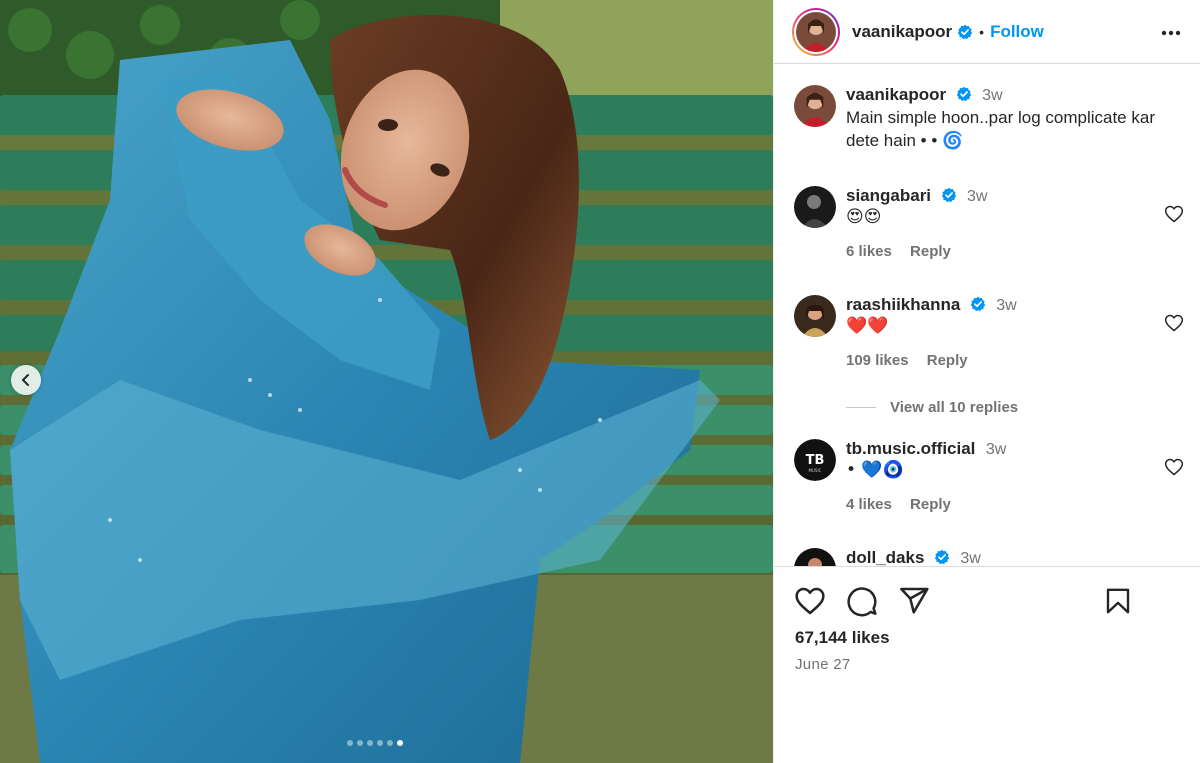  What do you see at coordinates (822, 664) in the screenshot?
I see `post-date: June 27` at bounding box center [822, 664].